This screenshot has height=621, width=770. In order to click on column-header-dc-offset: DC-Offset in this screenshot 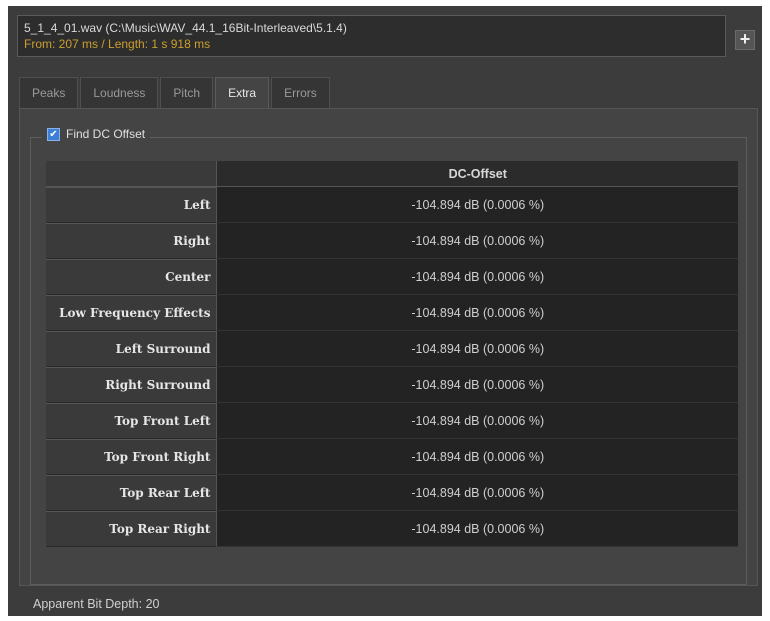, I will do `click(477, 174)`.